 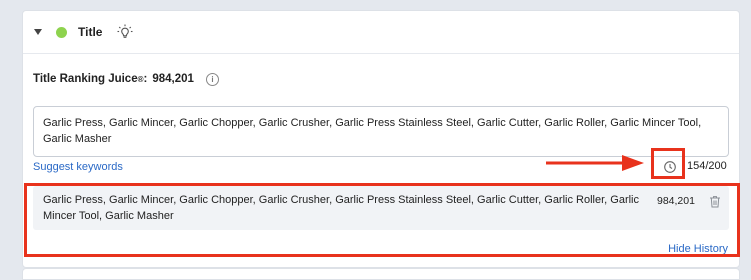 I want to click on history-button, so click(x=669, y=166).